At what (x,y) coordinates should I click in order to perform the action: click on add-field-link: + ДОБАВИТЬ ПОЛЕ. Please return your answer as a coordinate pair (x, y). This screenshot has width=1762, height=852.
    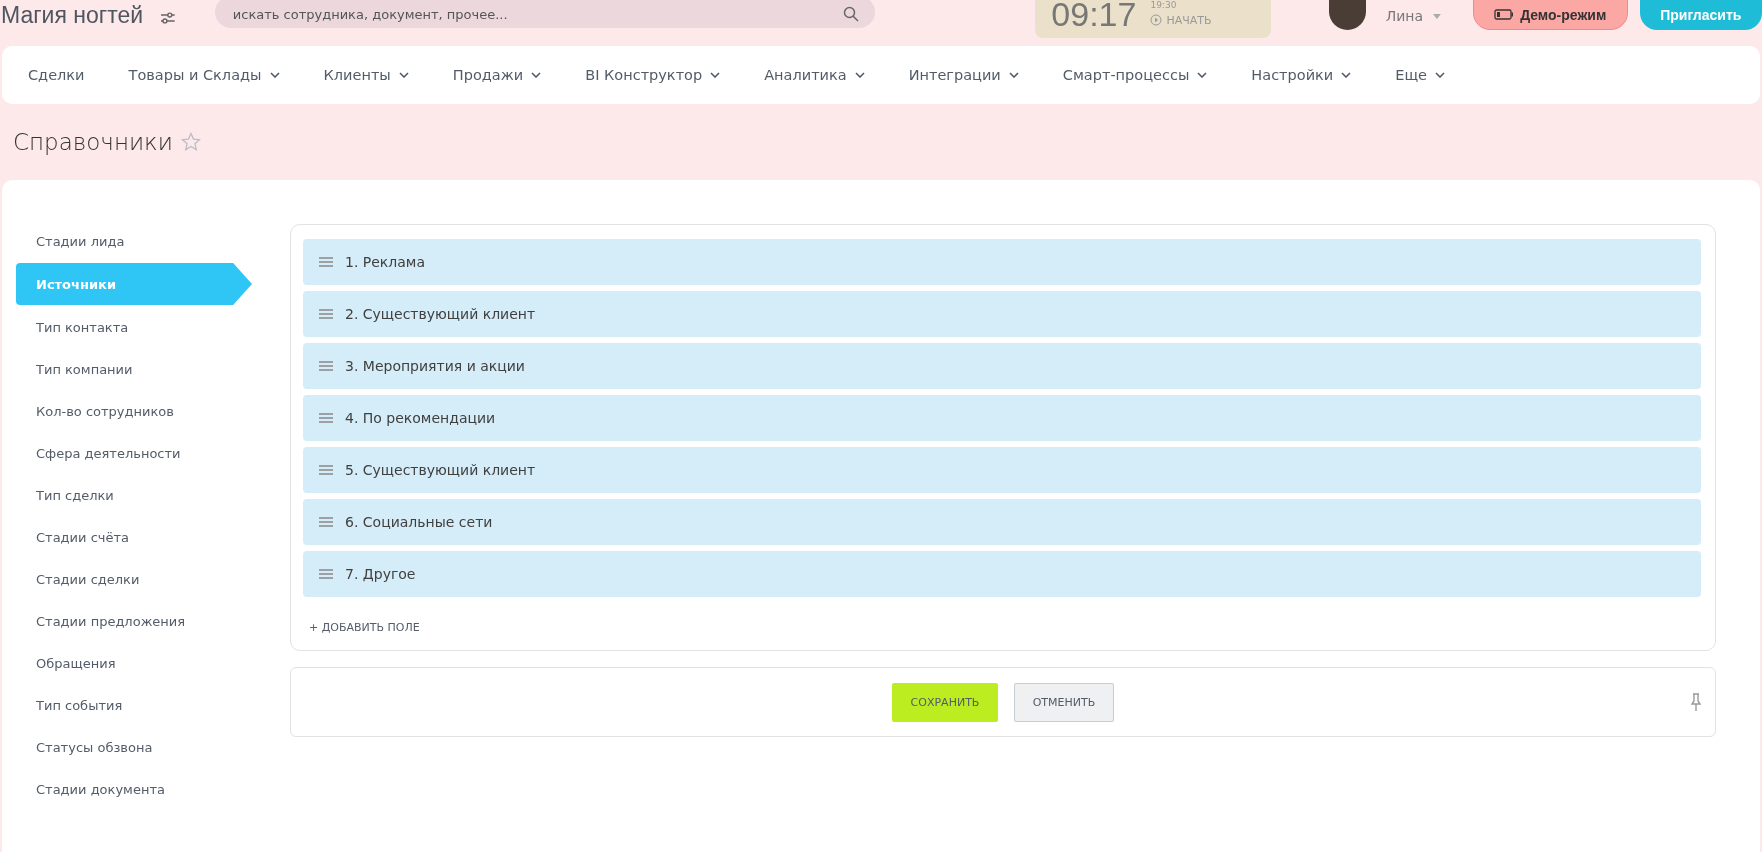
    Looking at the image, I should click on (364, 627).